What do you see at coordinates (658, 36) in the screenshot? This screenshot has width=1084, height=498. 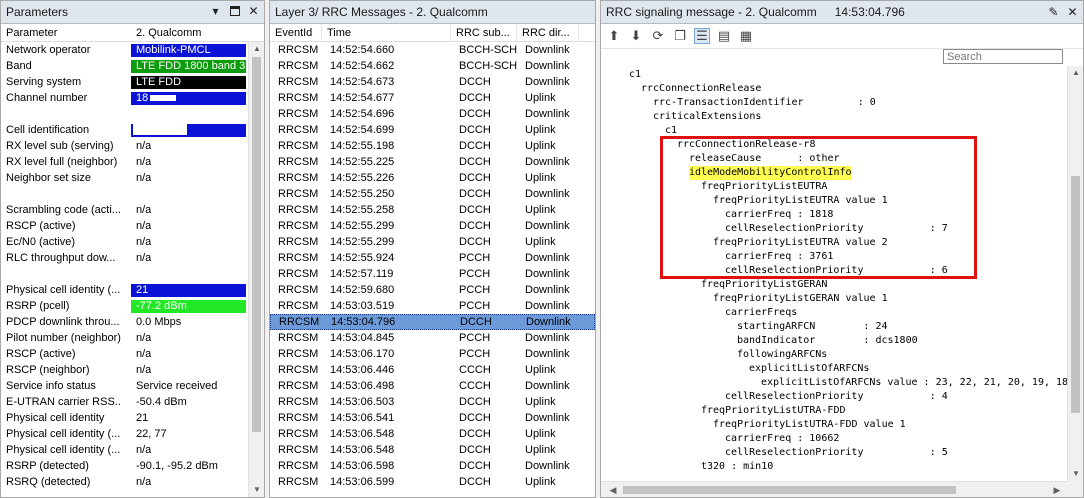 I see `refresh-icon: ⟳` at bounding box center [658, 36].